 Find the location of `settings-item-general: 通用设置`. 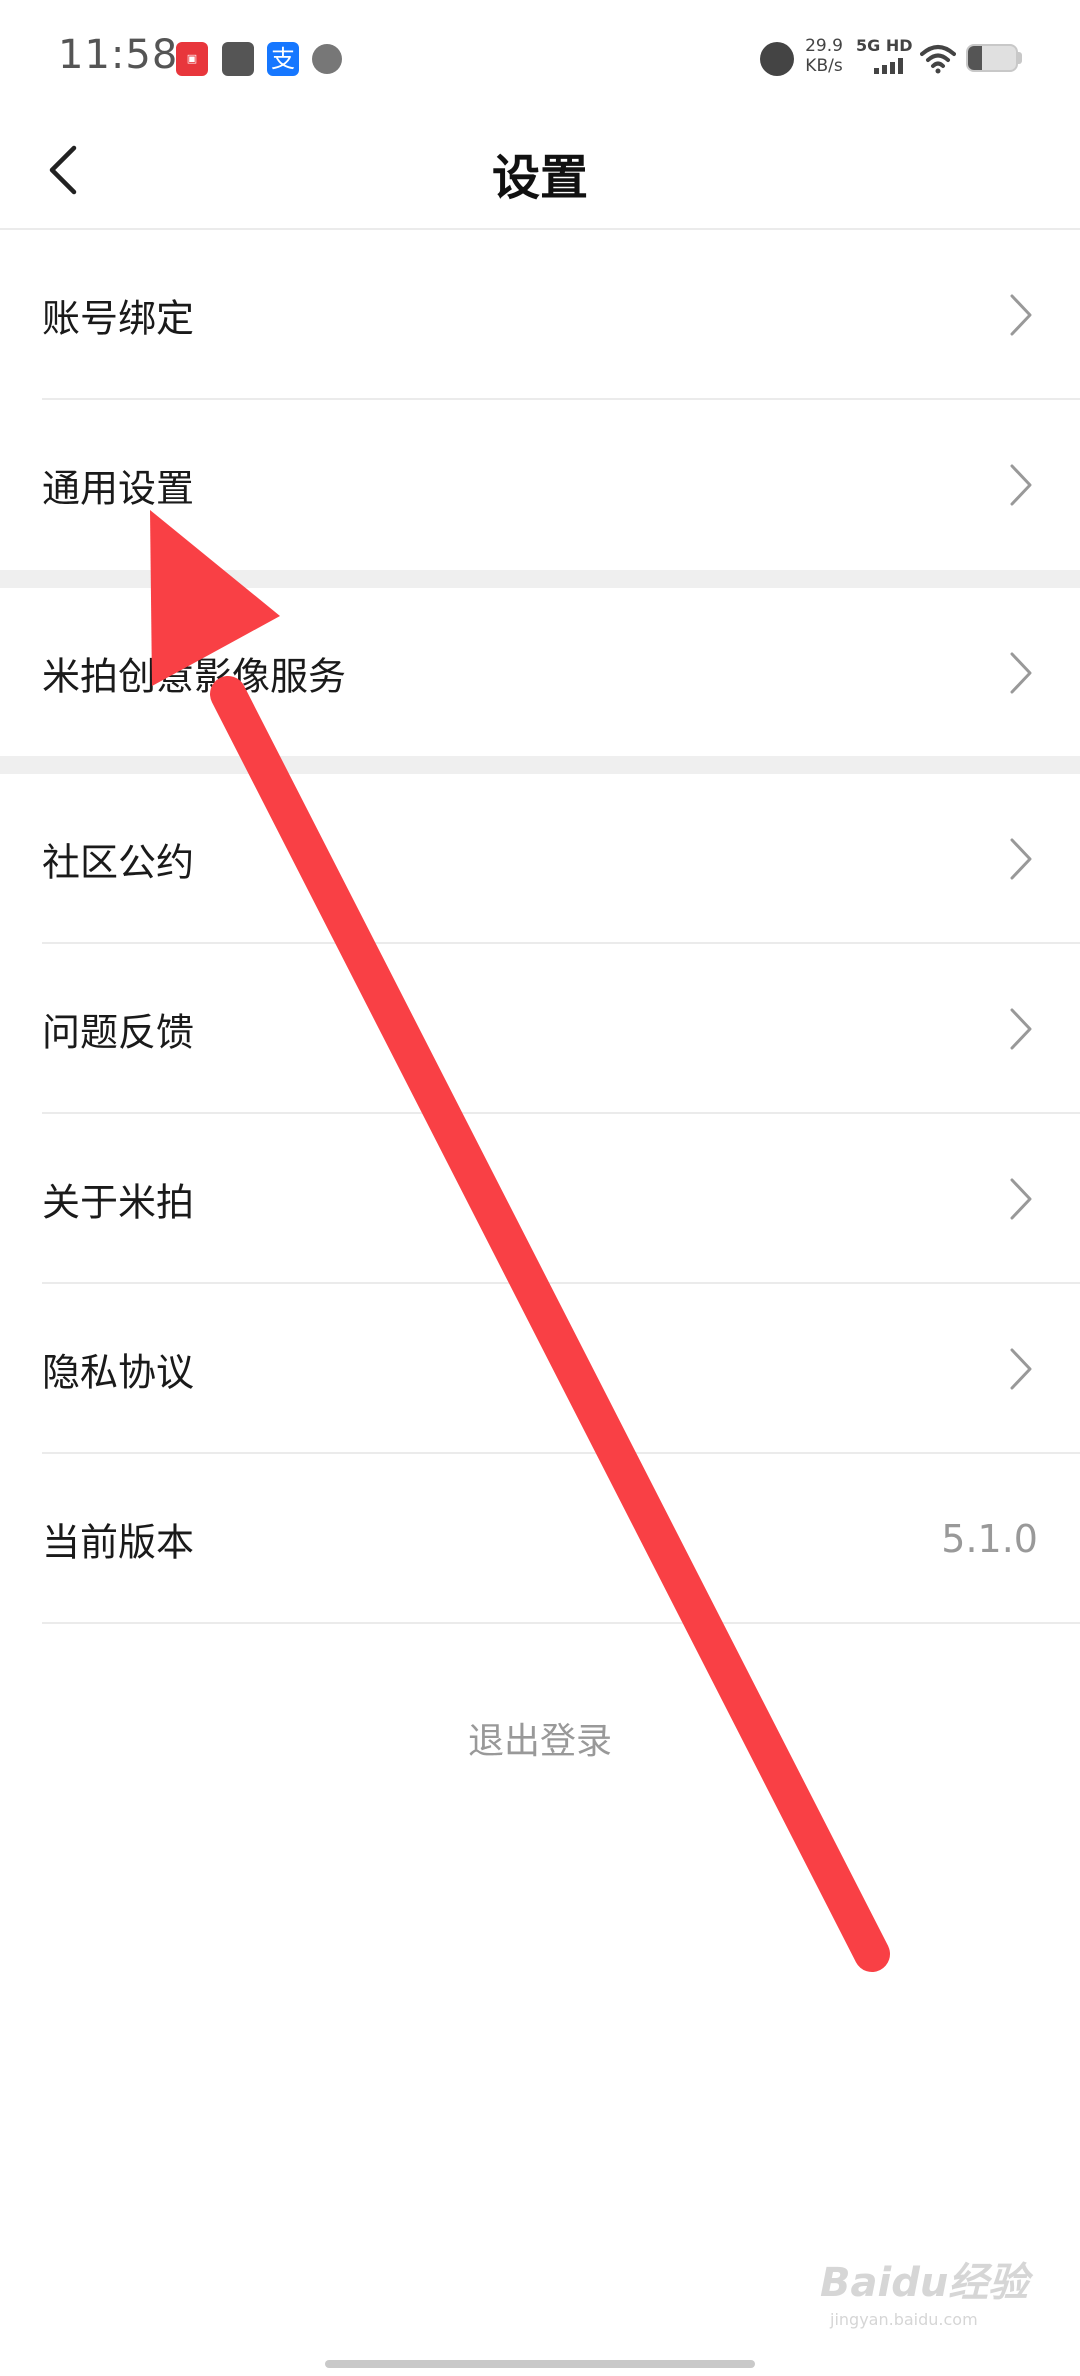

settings-item-general: 通用设置 is located at coordinates (540, 485).